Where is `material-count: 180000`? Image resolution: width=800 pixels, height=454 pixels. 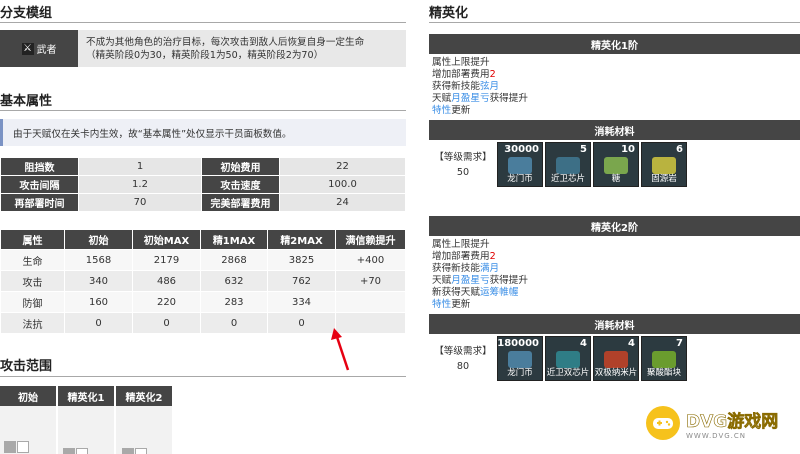
material-count: 180000 is located at coordinates (518, 343).